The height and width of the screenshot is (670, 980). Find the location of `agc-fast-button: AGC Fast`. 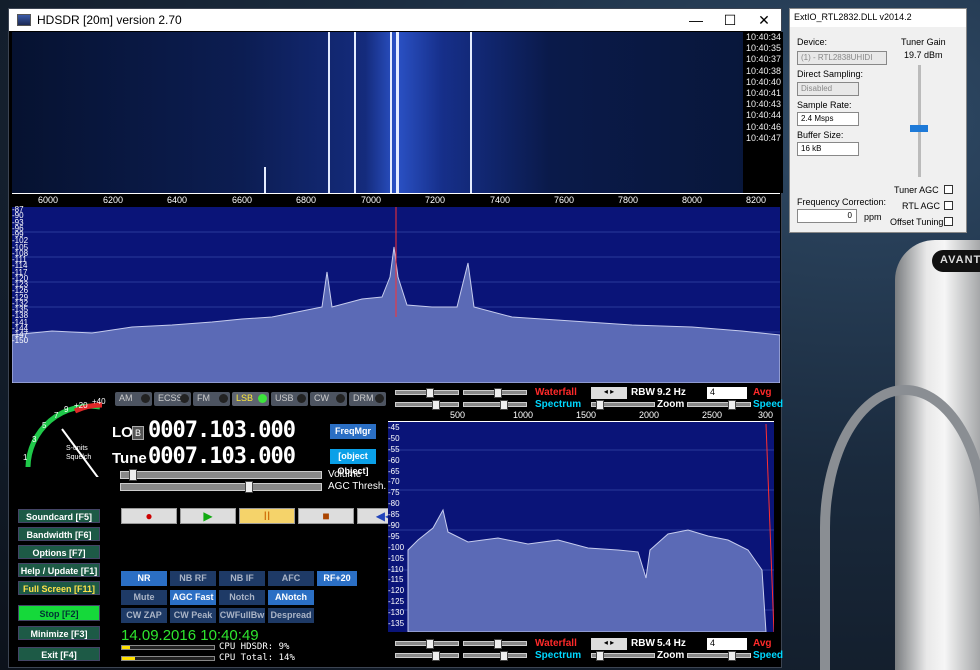

agc-fast-button: AGC Fast is located at coordinates (193, 597).